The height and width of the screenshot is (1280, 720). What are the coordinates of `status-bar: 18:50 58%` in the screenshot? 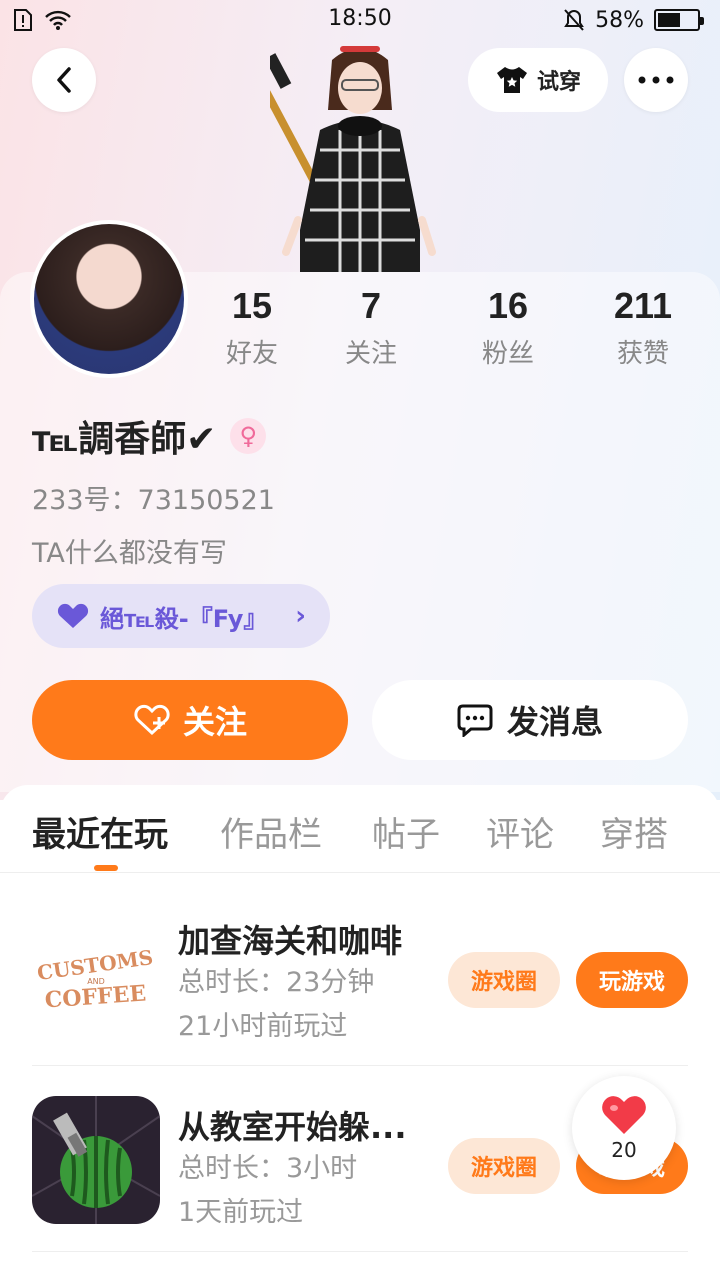 It's located at (360, 20).